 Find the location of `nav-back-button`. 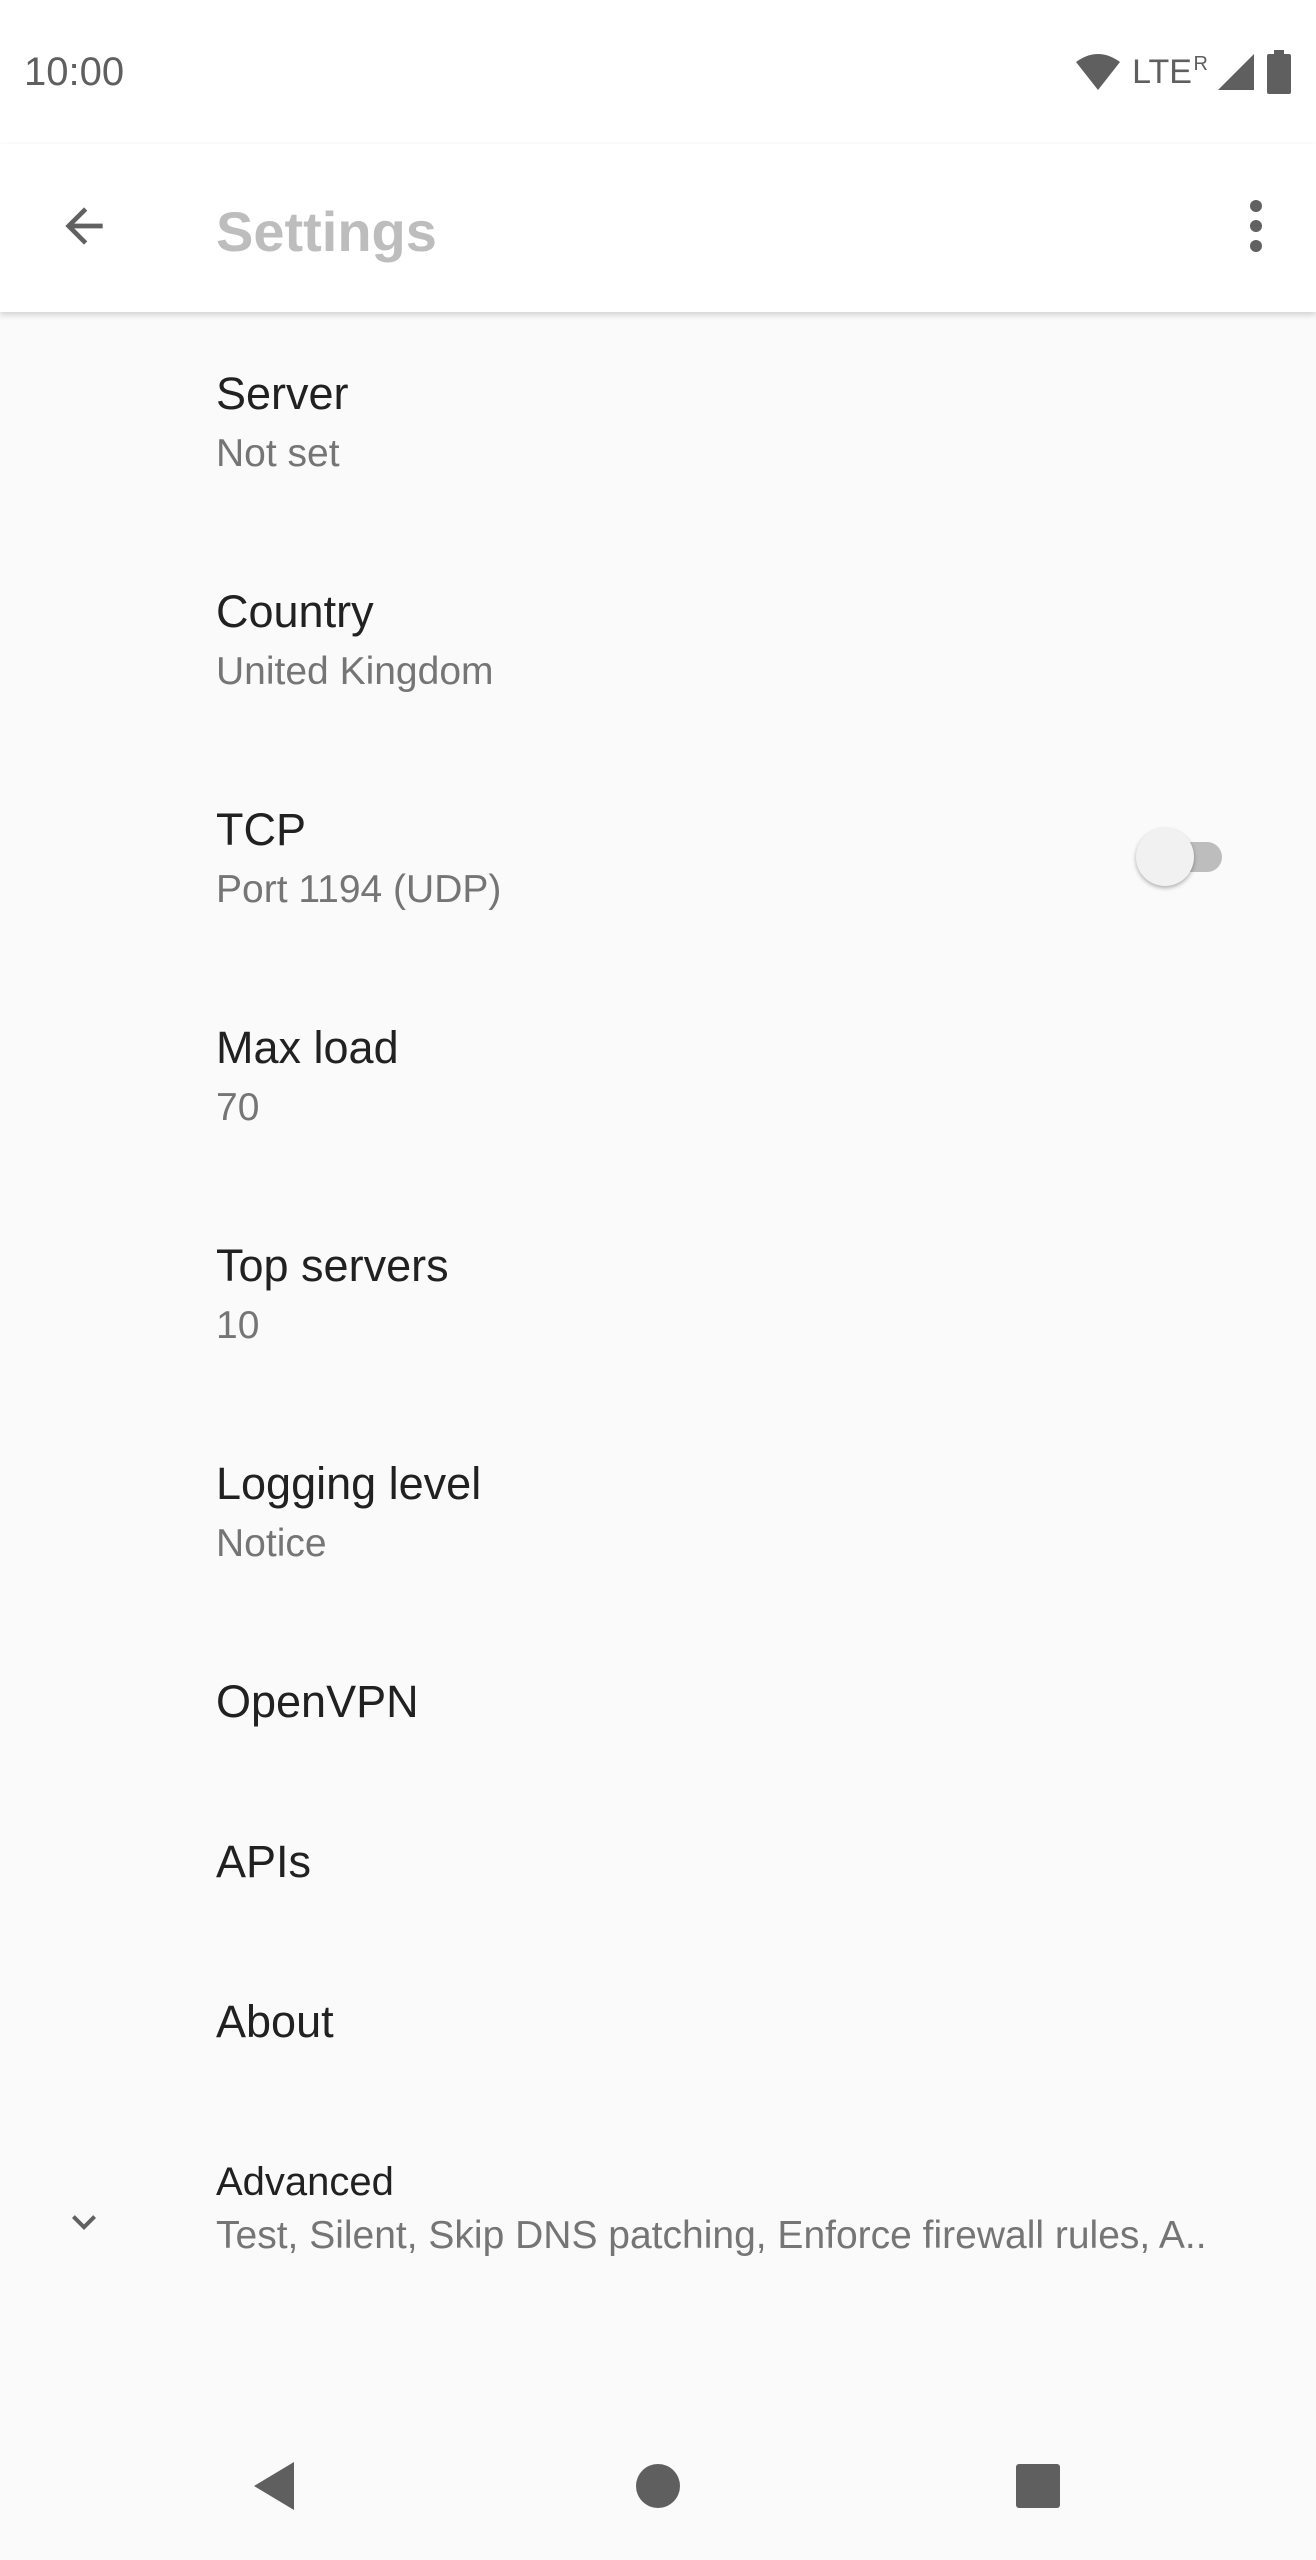

nav-back-button is located at coordinates (274, 2488).